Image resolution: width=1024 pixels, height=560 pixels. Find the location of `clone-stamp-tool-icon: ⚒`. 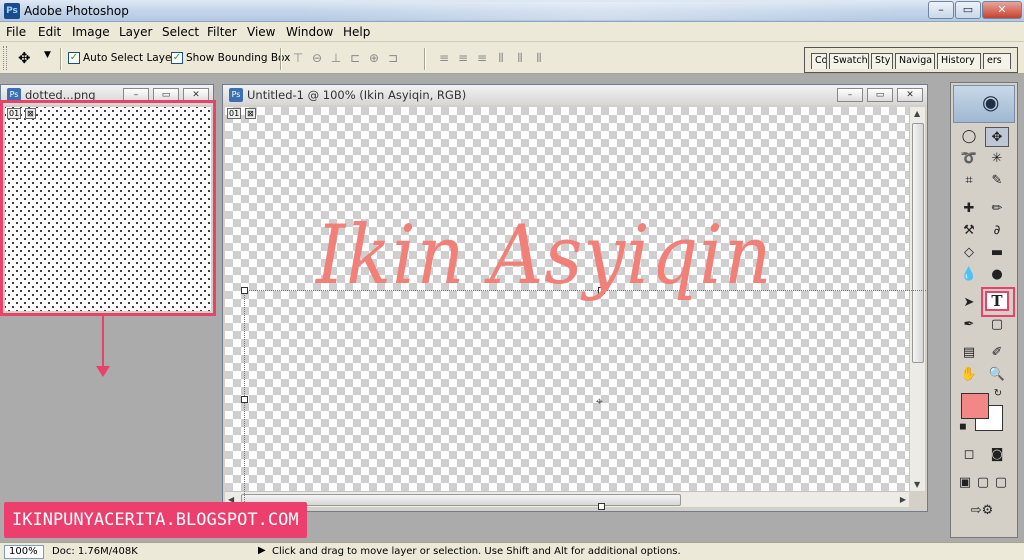

clone-stamp-tool-icon: ⚒ is located at coordinates (969, 231).